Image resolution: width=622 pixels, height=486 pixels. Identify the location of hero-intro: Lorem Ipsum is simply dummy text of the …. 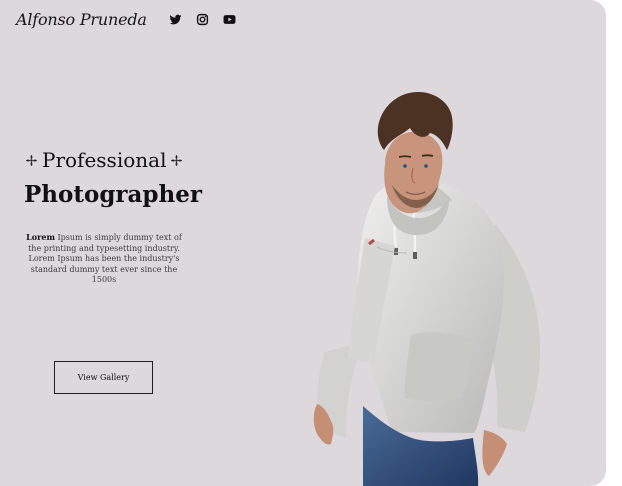
(104, 259).